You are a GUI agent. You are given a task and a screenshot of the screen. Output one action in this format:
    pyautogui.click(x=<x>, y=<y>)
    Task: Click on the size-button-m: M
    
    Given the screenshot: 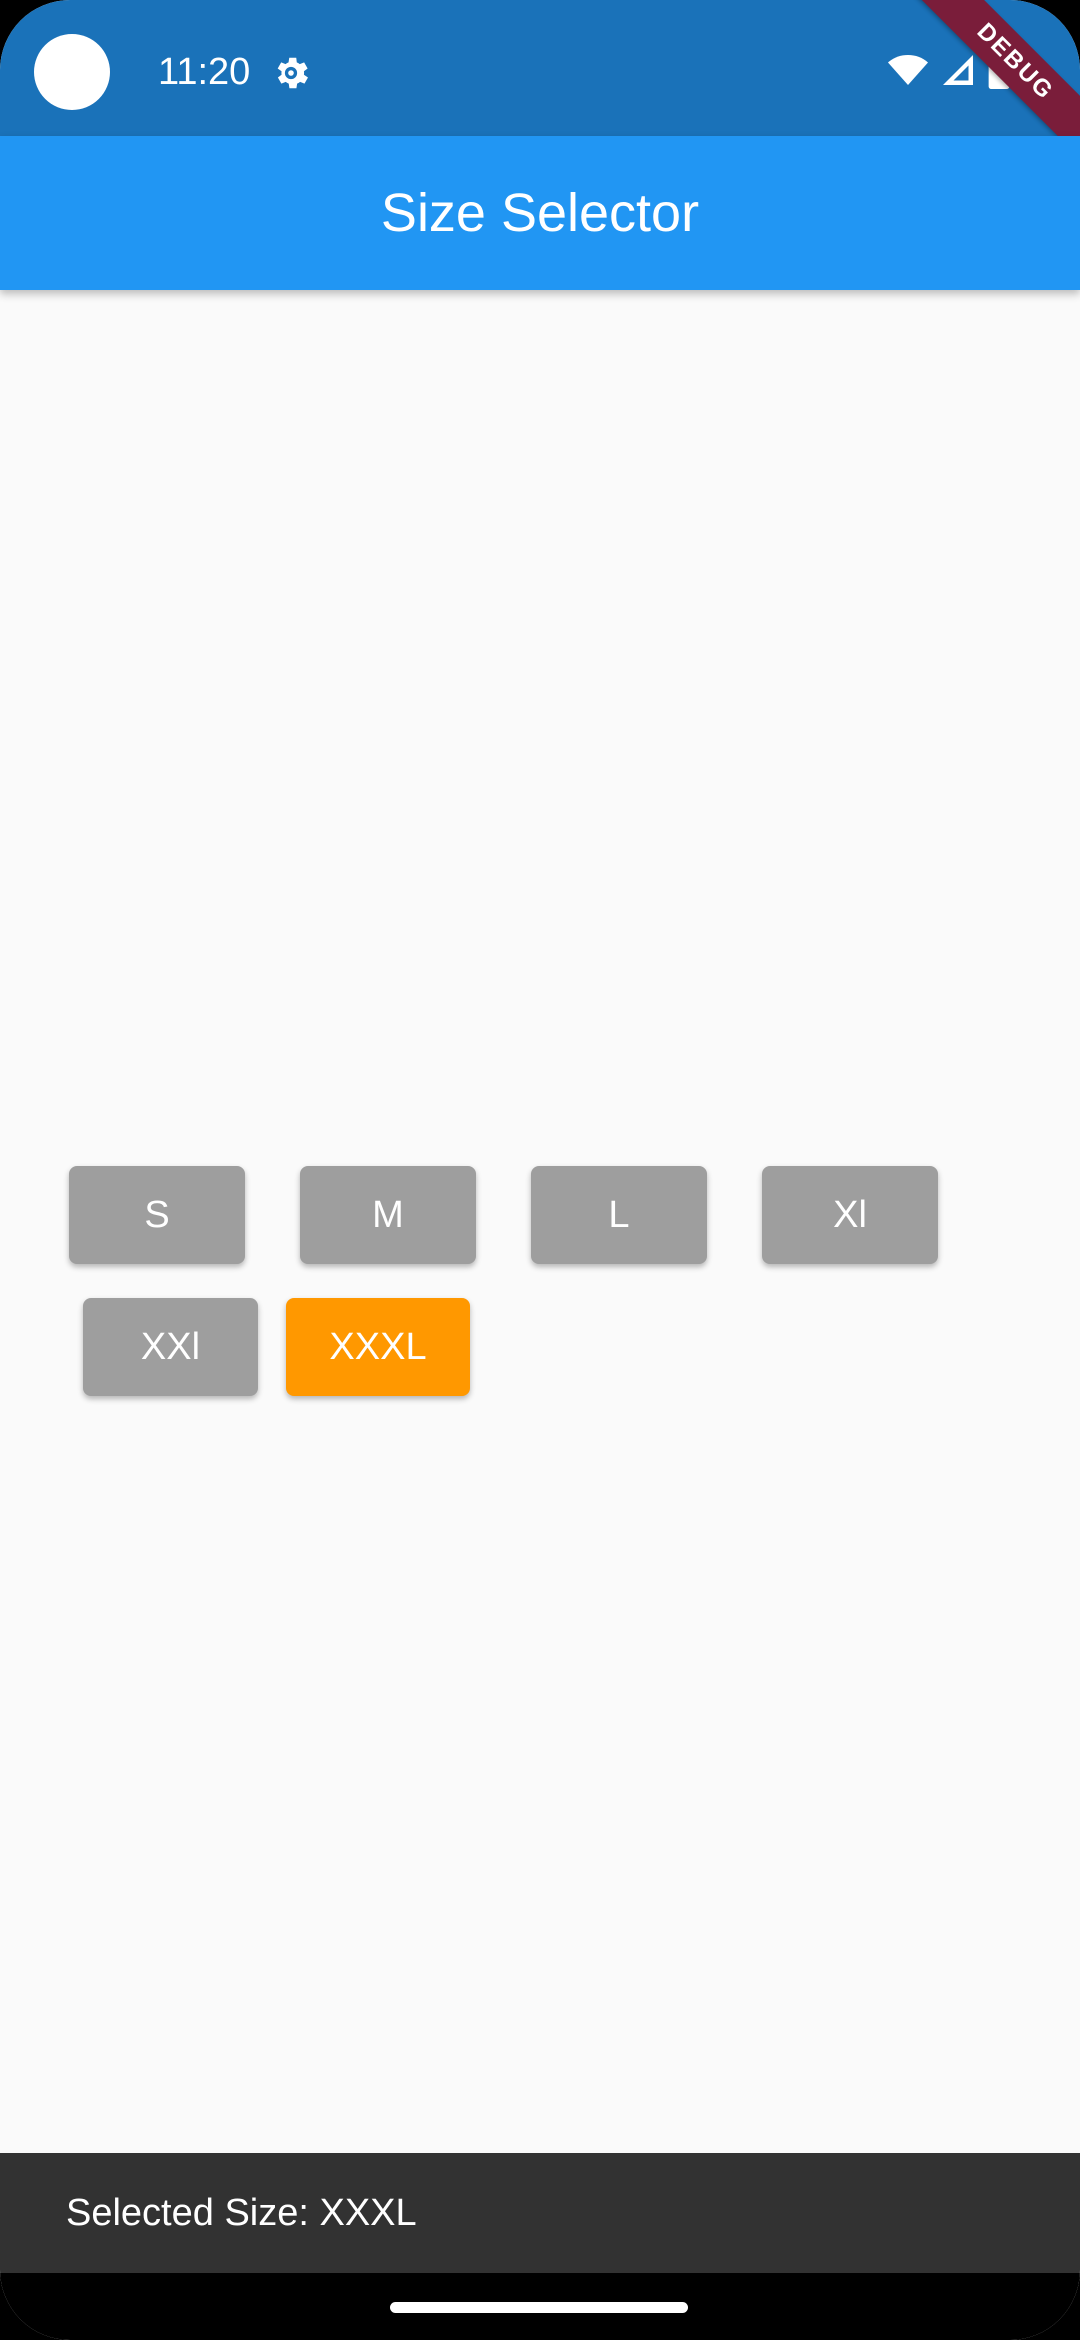 What is the action you would take?
    pyautogui.click(x=388, y=1215)
    